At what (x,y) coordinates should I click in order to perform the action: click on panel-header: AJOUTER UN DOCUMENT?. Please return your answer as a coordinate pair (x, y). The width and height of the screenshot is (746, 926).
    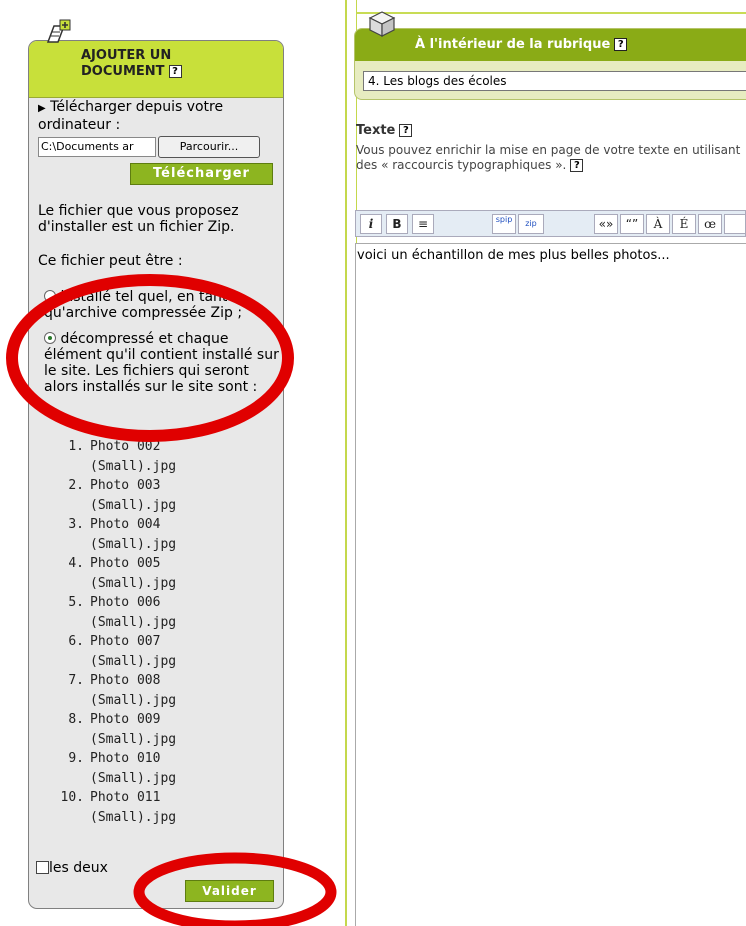
    Looking at the image, I should click on (156, 69).